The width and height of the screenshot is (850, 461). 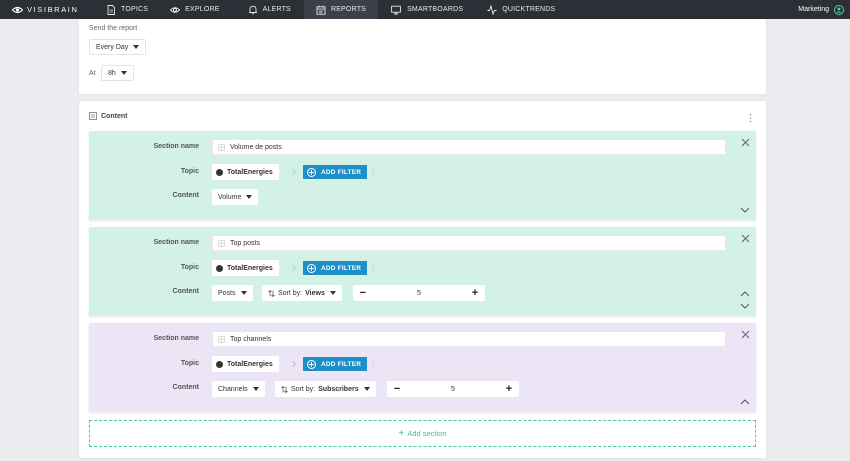 I want to click on nav-quicktrends-label: QUICKTRENDS, so click(x=529, y=9).